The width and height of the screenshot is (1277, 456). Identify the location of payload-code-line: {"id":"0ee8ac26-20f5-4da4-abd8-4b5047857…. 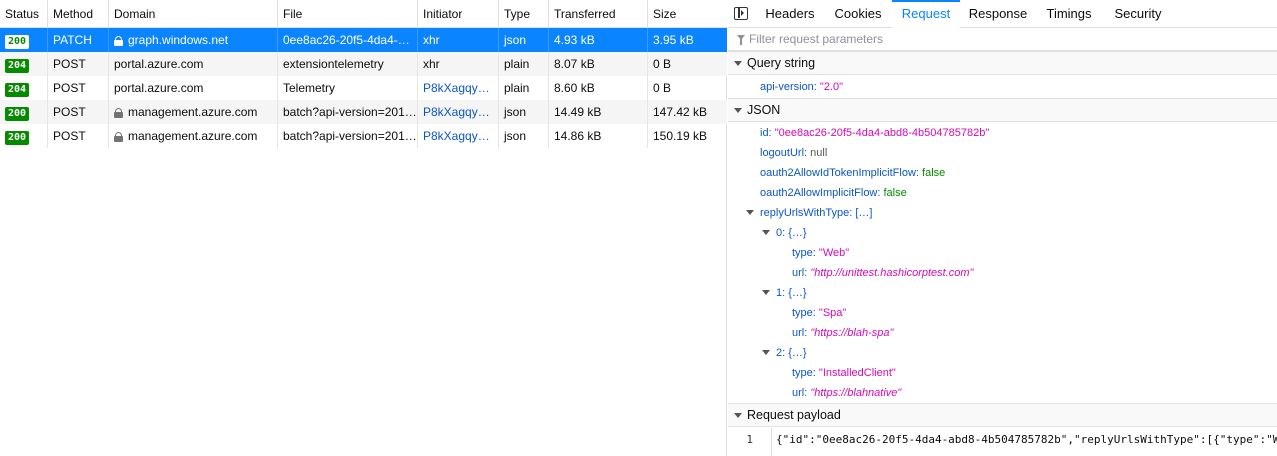
(1026, 440).